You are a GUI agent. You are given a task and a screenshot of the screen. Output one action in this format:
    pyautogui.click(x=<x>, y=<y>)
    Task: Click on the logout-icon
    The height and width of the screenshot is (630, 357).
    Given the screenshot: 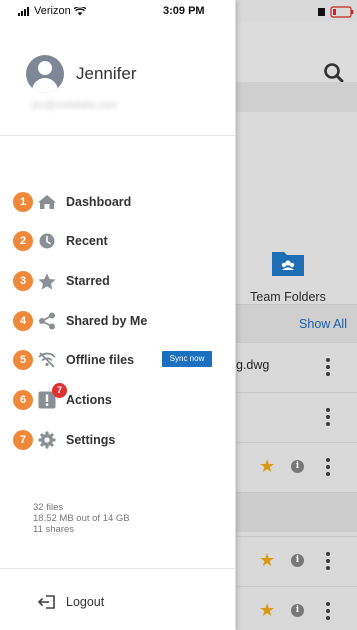 What is the action you would take?
    pyautogui.click(x=46, y=602)
    